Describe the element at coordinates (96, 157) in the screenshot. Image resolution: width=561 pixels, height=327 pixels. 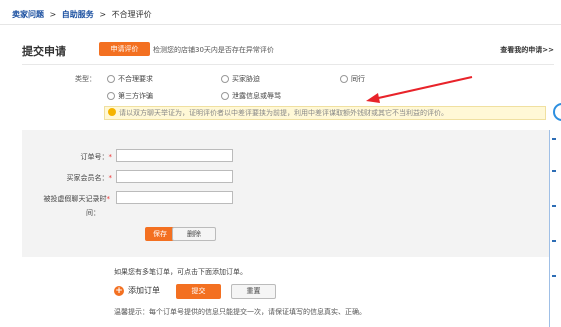
I see `order-number-label: 订单号：*` at that location.